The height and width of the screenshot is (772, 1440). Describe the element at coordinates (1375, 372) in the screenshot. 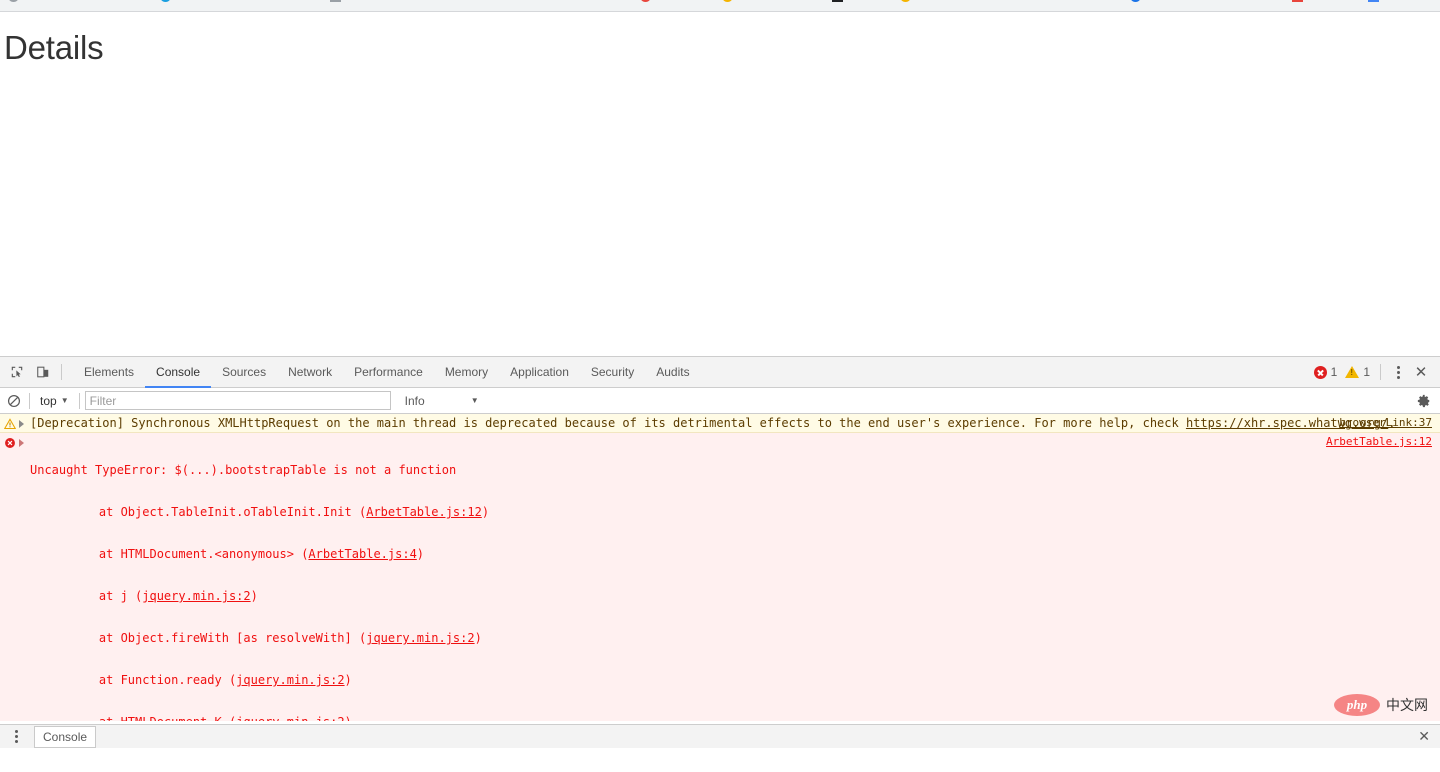

I see `devtools-toolbar-right: 1 1 ✕` at that location.